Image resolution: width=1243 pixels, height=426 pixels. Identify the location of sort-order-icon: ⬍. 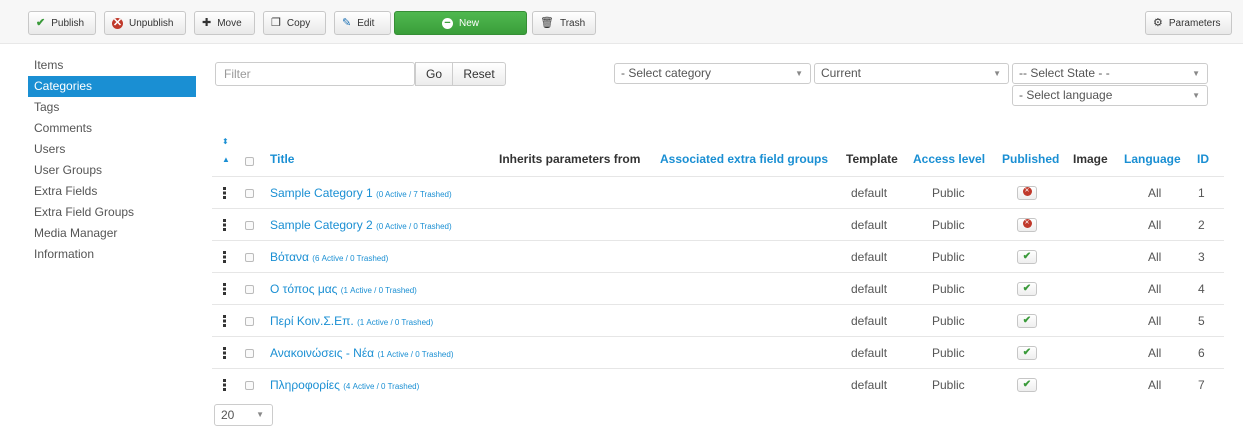
(225, 142).